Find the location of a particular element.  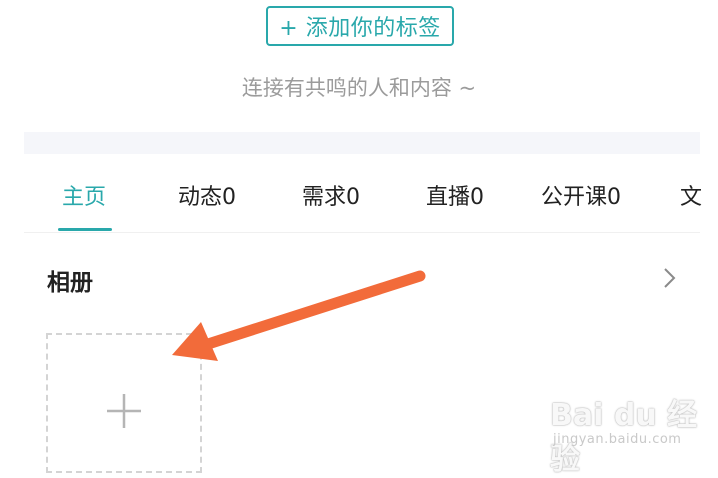

tab-open-class: 公开课0 is located at coordinates (581, 195).